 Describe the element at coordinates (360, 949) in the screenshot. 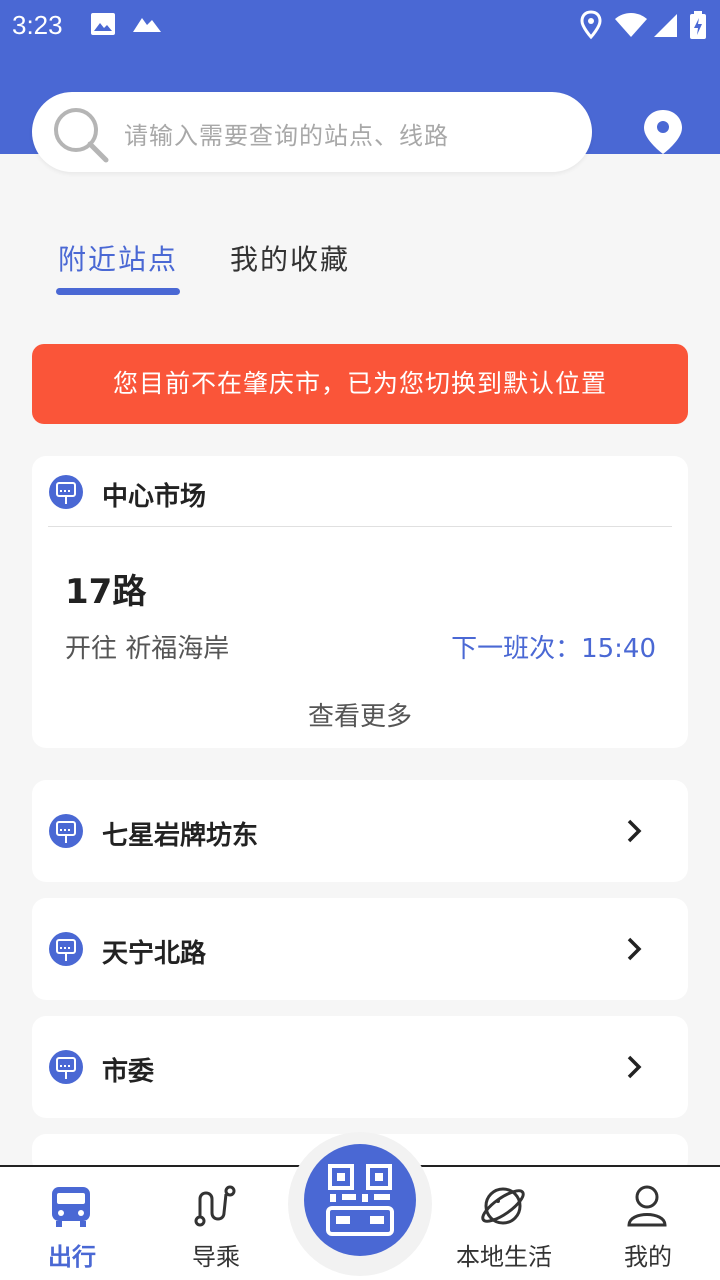

I see `stop-list-item: 天宁北路` at that location.